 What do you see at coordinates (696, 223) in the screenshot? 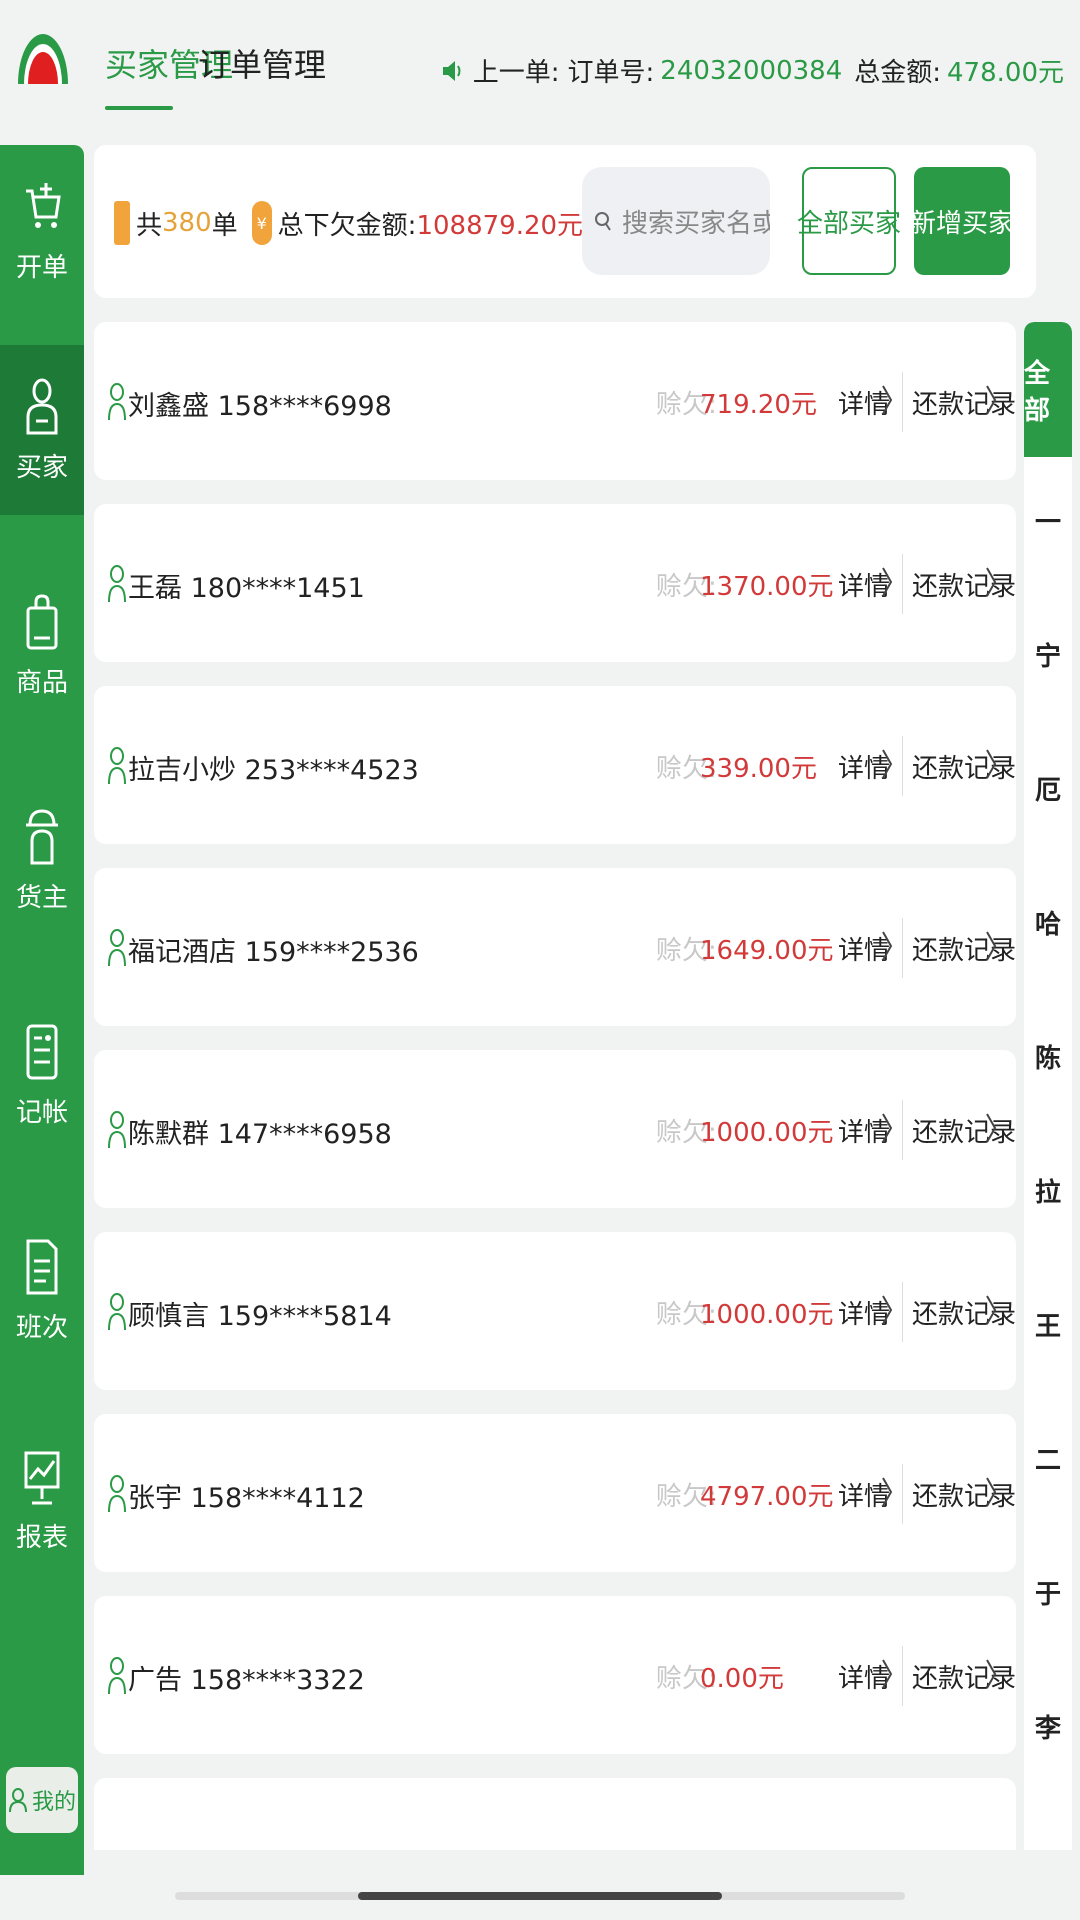
I see `search-placeholder: 搜索买家名或首字母` at bounding box center [696, 223].